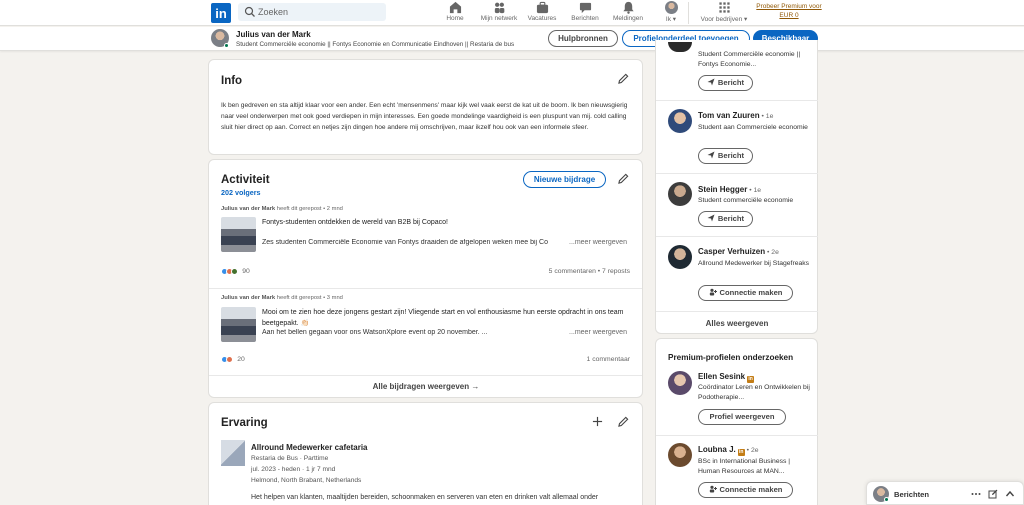 The image size is (1024, 505). I want to click on nav-home: Home, so click(455, 13).